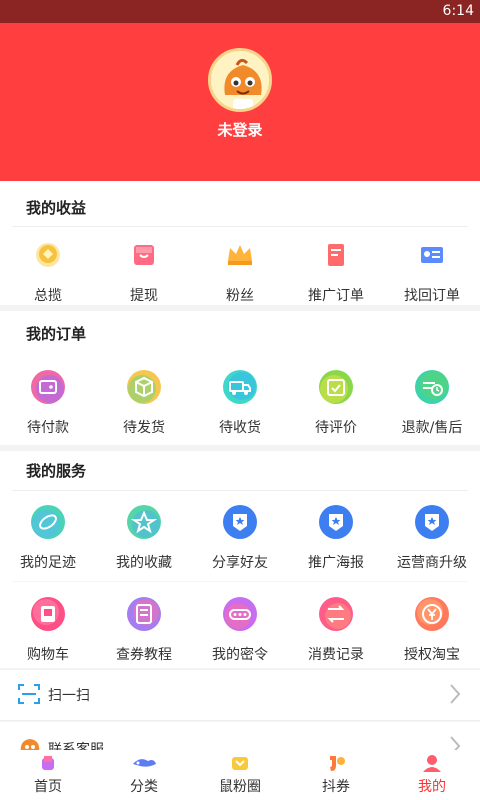  What do you see at coordinates (336, 614) in the screenshot?
I see `record-icon` at bounding box center [336, 614].